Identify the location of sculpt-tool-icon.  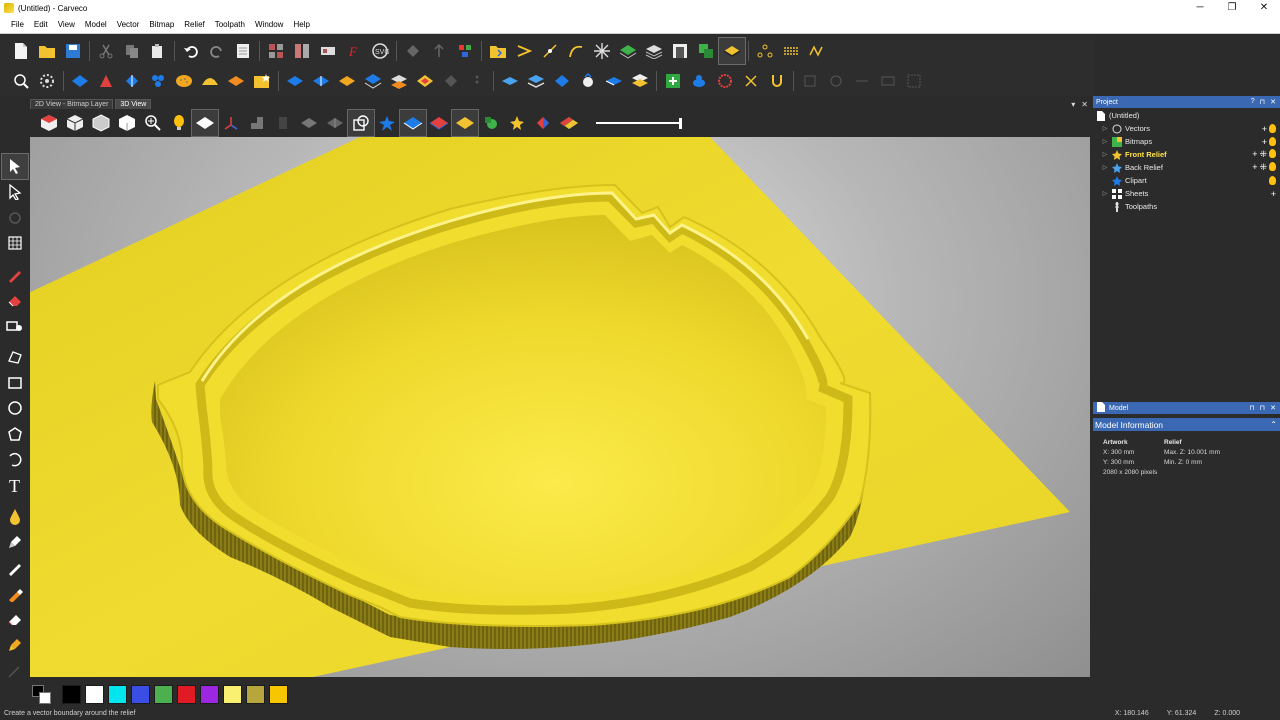
(15, 568).